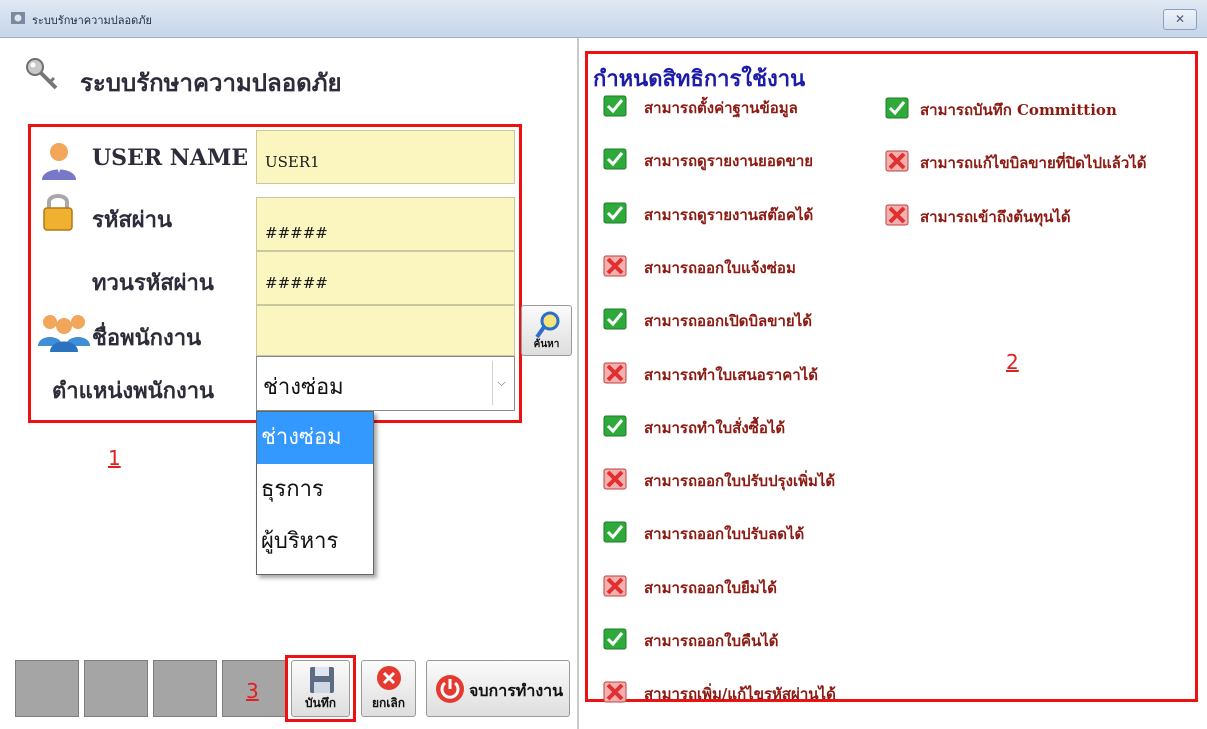 The image size is (1207, 729). I want to click on window-titlebar: ระบบรักษาความปลอดภัย ✕, so click(603, 19).